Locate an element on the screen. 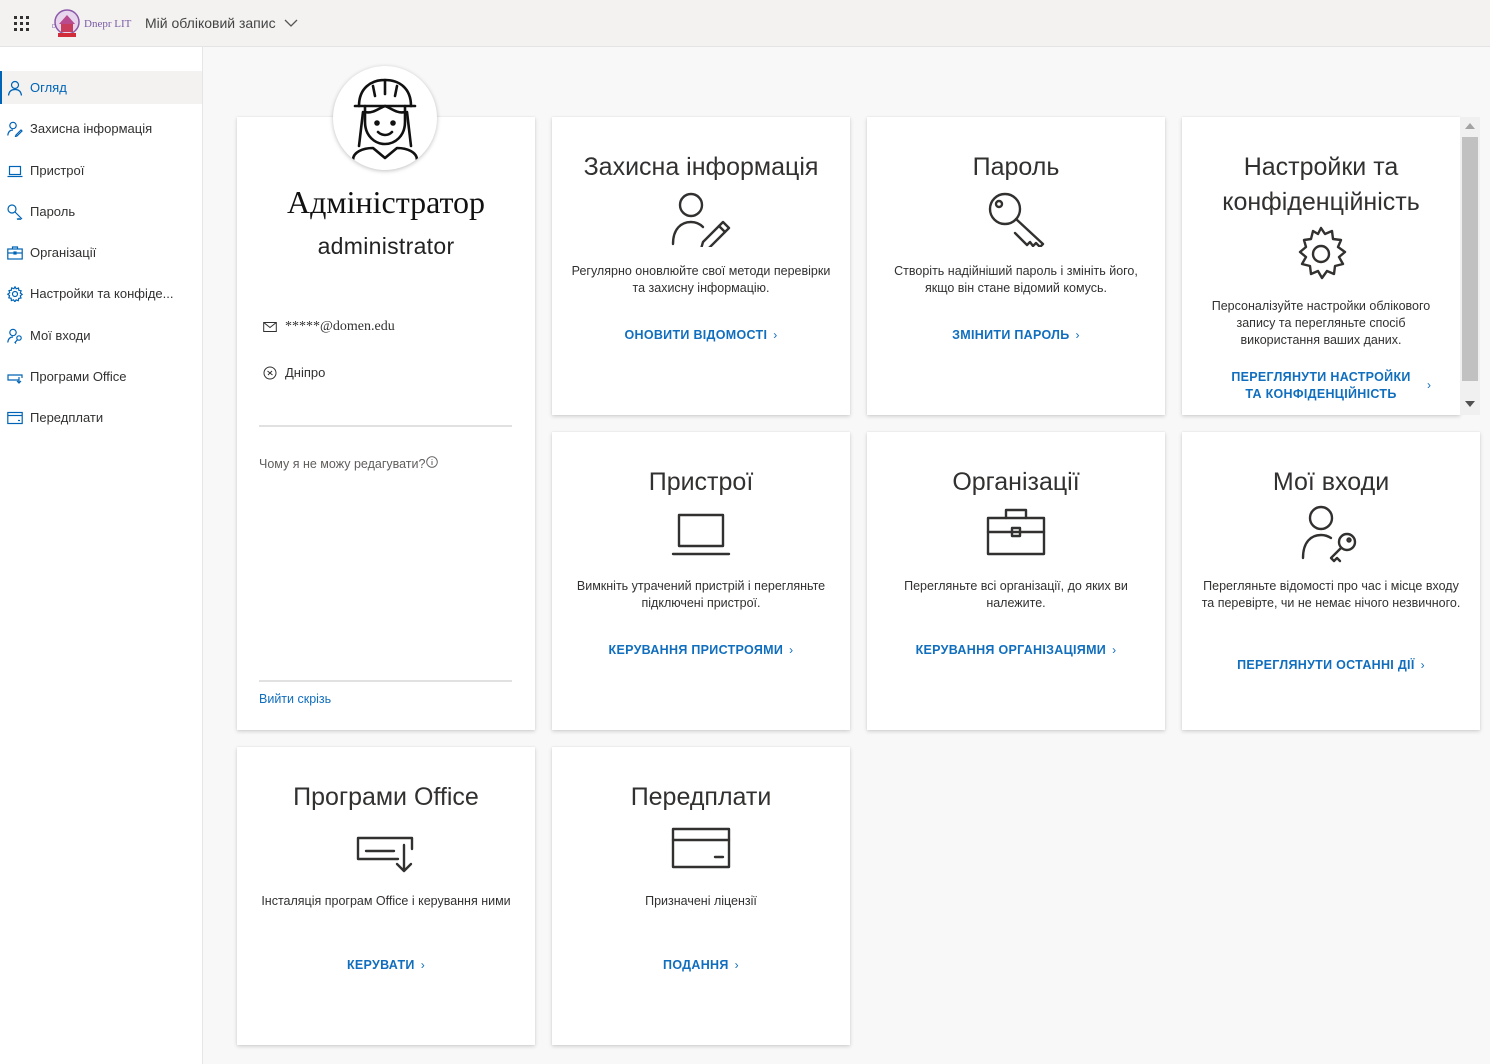 The height and width of the screenshot is (1064, 1490). account-menu-dropdown: Мій обліковий запис is located at coordinates (221, 23).